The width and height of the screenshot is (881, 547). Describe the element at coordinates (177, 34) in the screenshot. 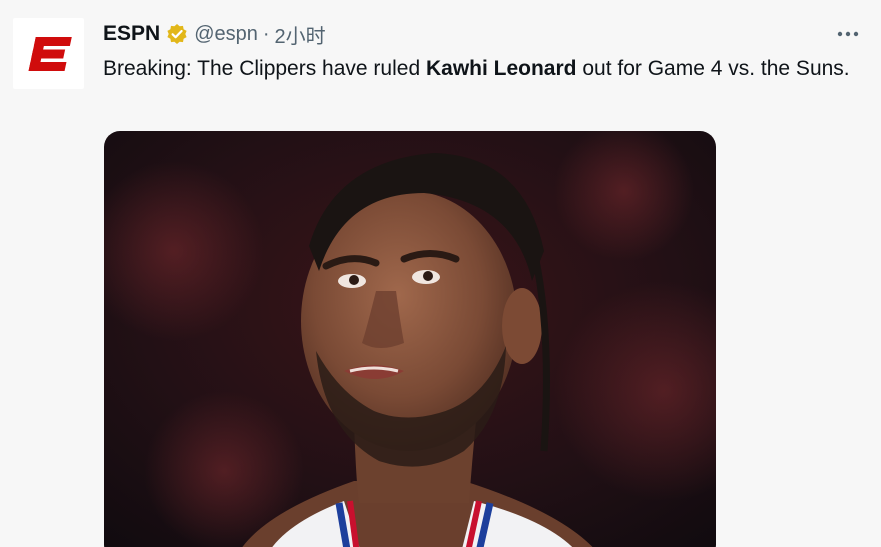

I see `verified-badge-icon` at that location.